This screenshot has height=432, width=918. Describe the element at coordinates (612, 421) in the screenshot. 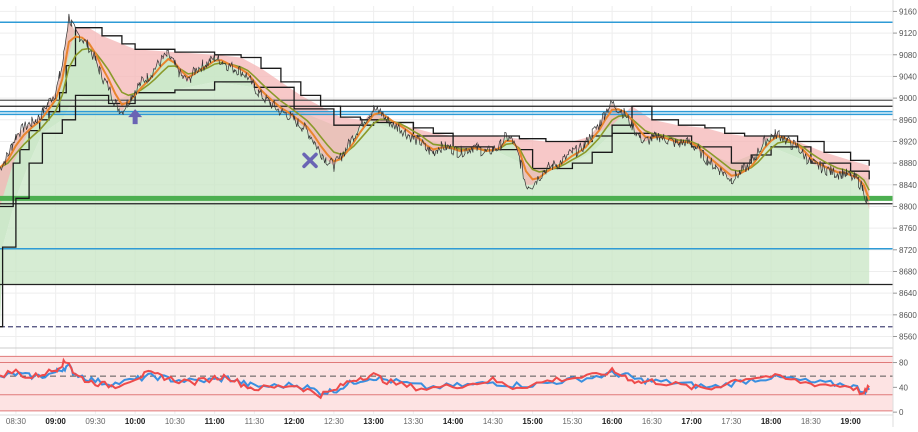

I see `x-tick-label: 16:00` at that location.